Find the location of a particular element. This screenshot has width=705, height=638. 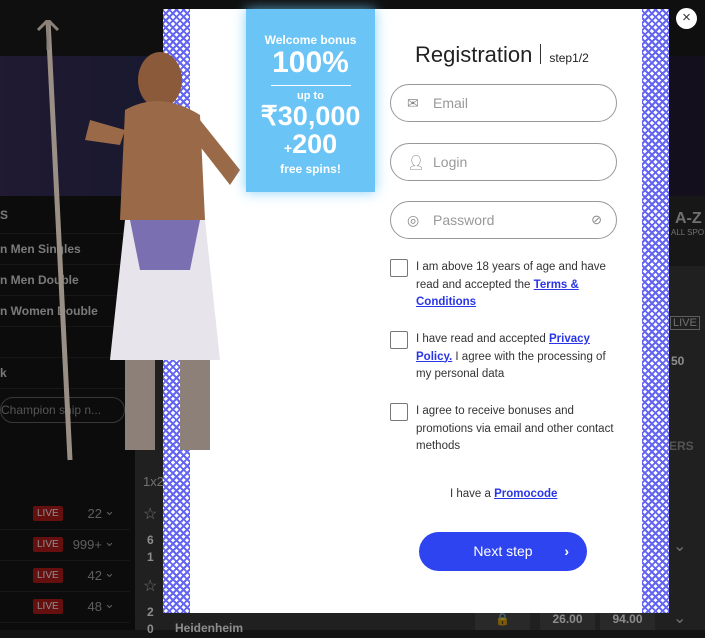

tab-partial: ERS is located at coordinates (681, 446).